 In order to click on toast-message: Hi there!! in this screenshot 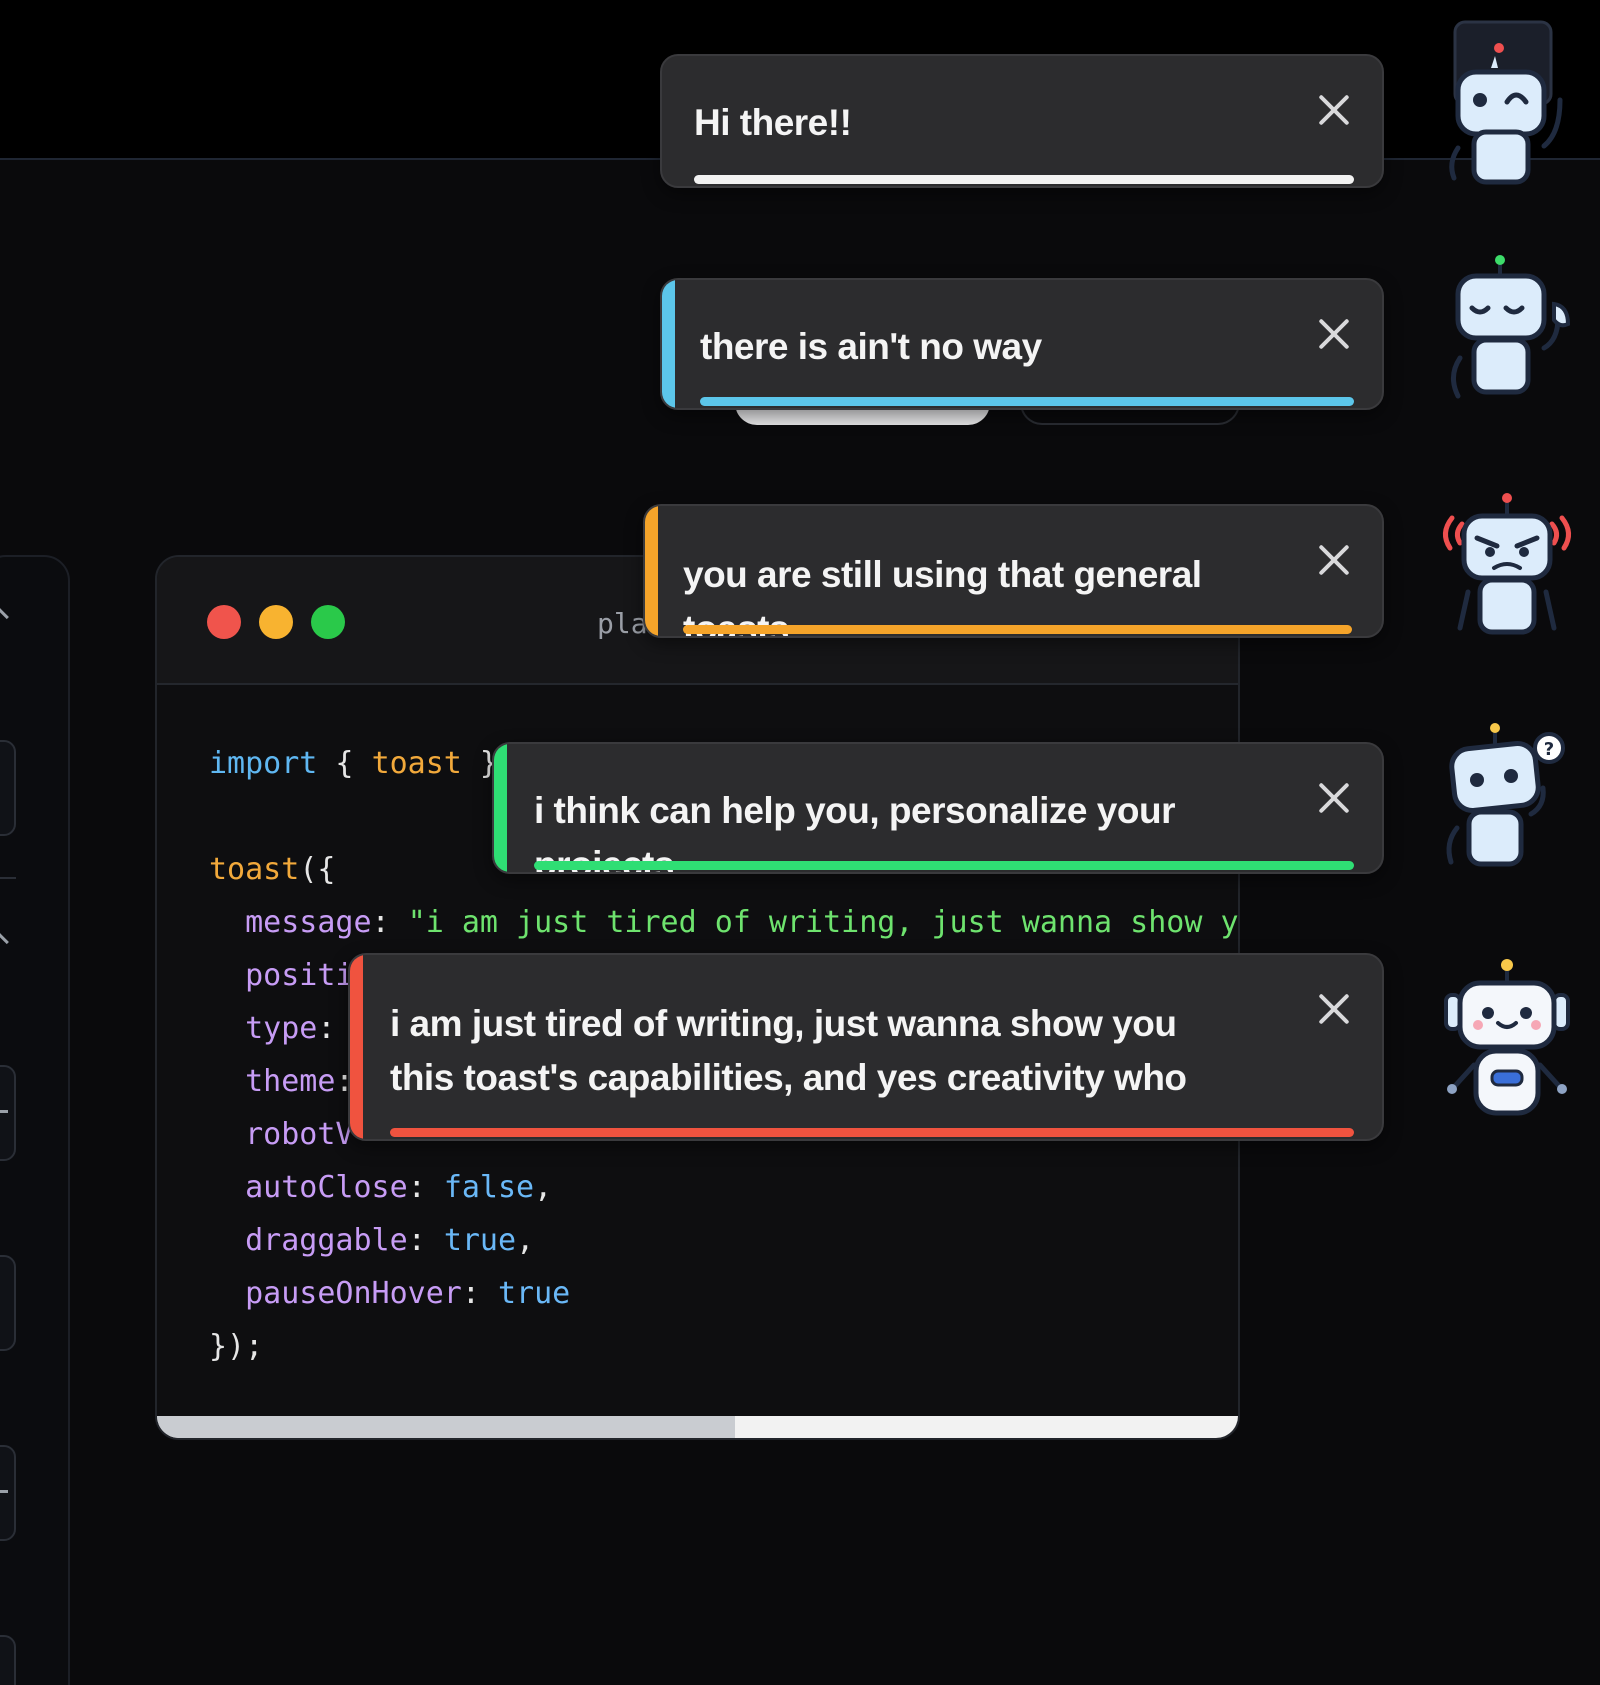, I will do `click(773, 122)`.